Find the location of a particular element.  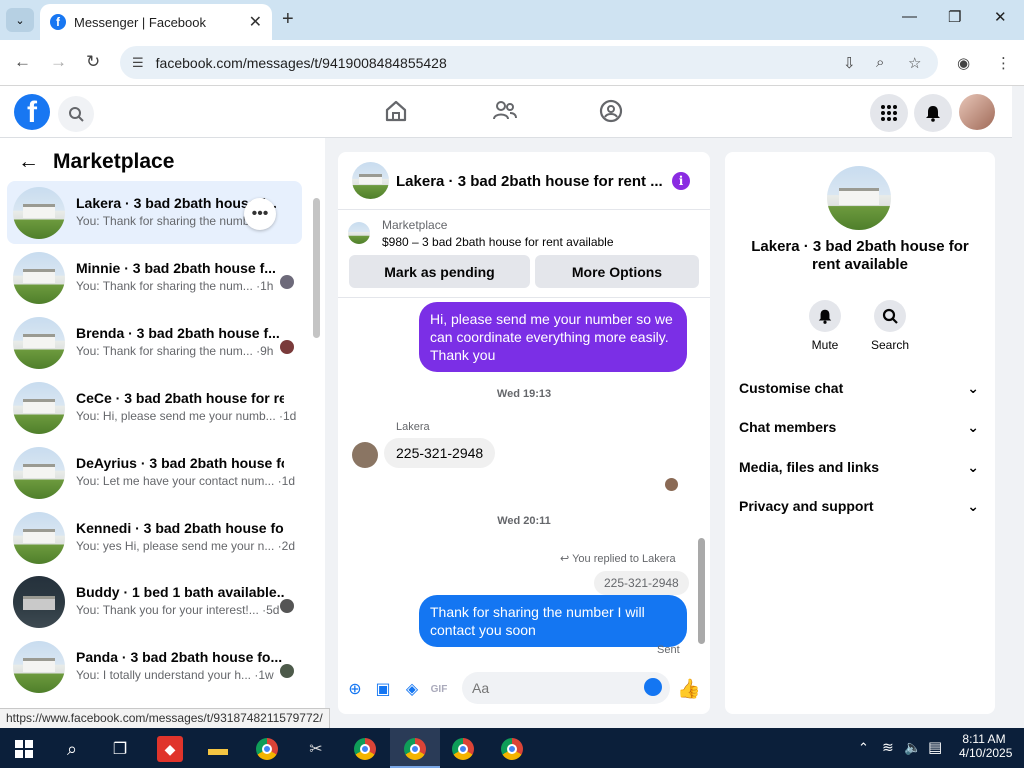

home-nav is located at coordinates (397, 112).